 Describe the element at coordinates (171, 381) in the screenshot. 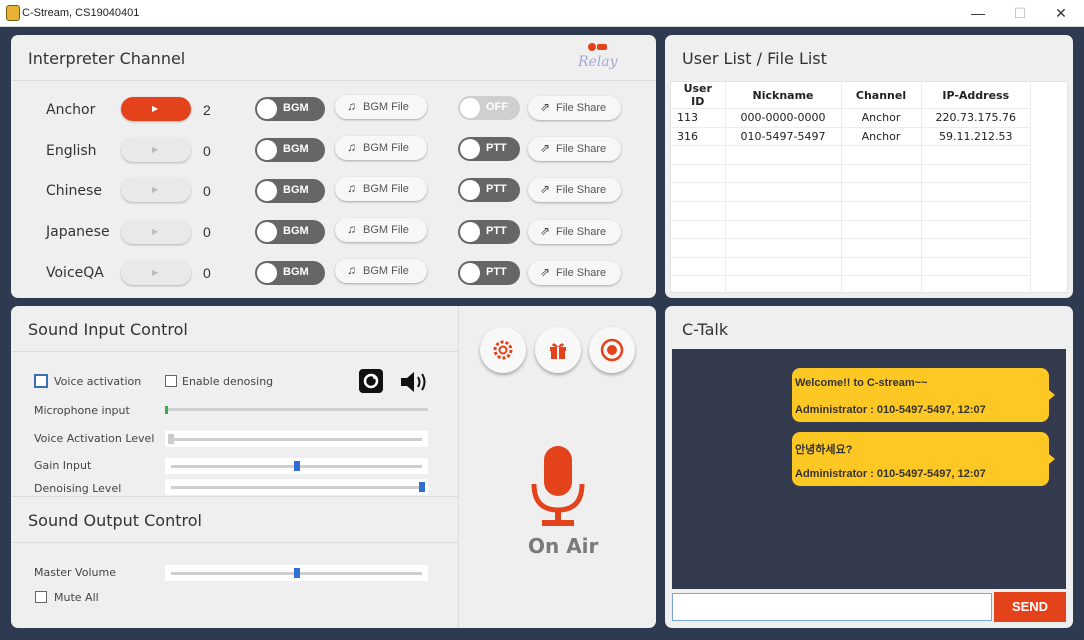

I see `enable-denosing-checkbox` at that location.